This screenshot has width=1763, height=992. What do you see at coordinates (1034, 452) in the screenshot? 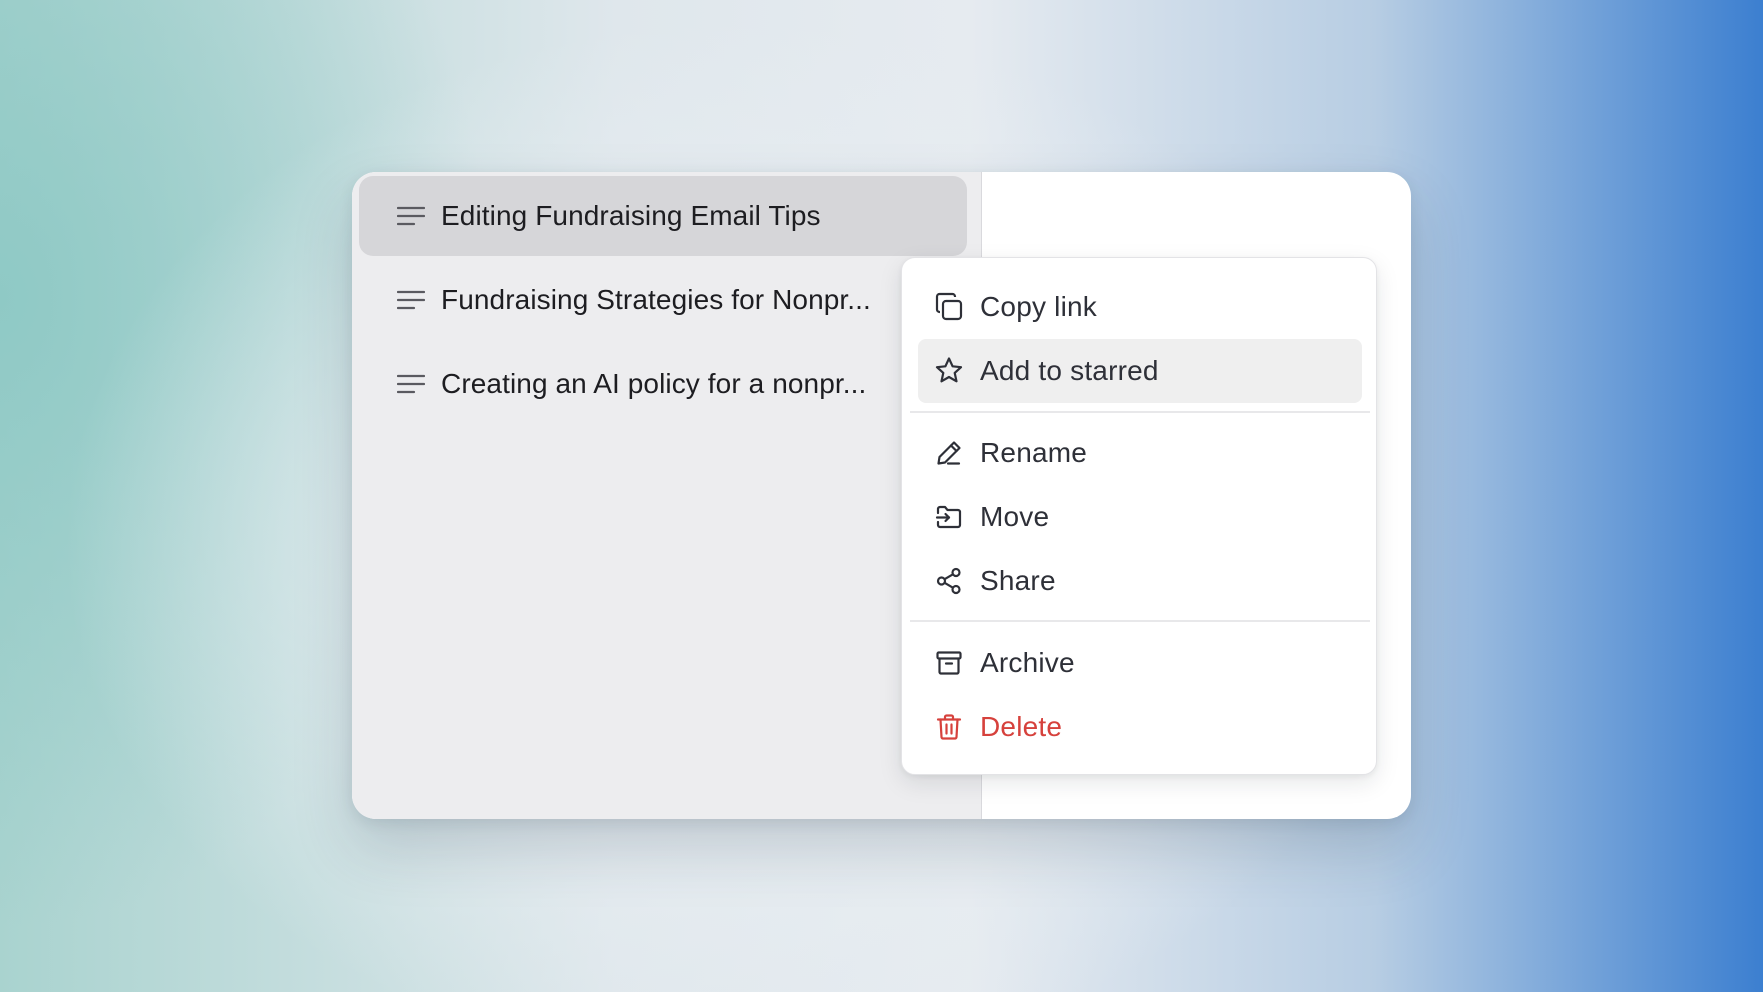
I see `menu-item-label: Rename` at bounding box center [1034, 452].